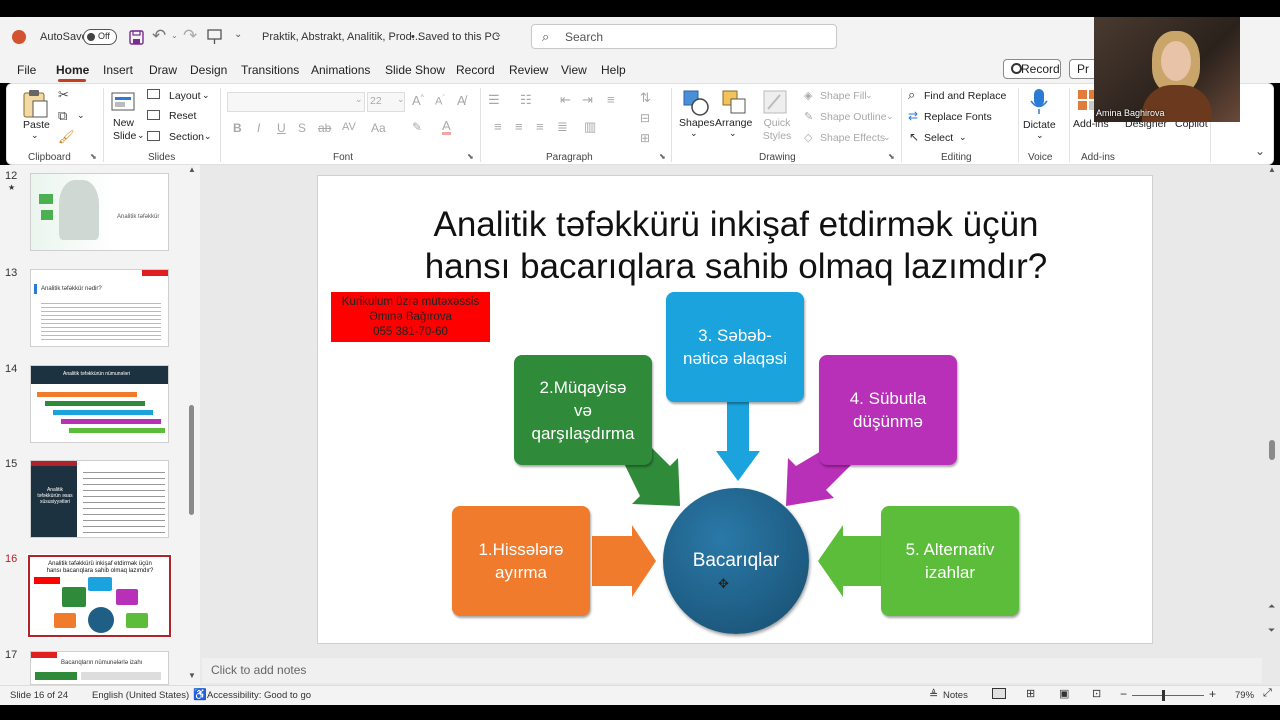 The image size is (1280, 720). What do you see at coordinates (808, 137) in the screenshot?
I see `shape-effects-icon: ◇` at bounding box center [808, 137].